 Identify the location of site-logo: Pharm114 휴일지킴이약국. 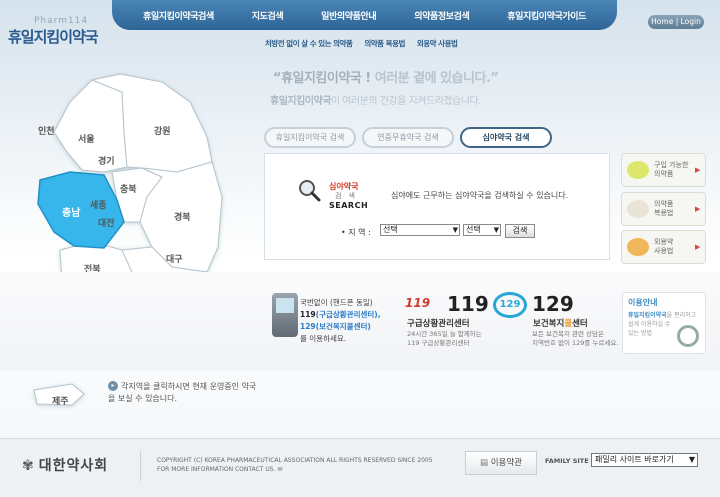
(58, 31).